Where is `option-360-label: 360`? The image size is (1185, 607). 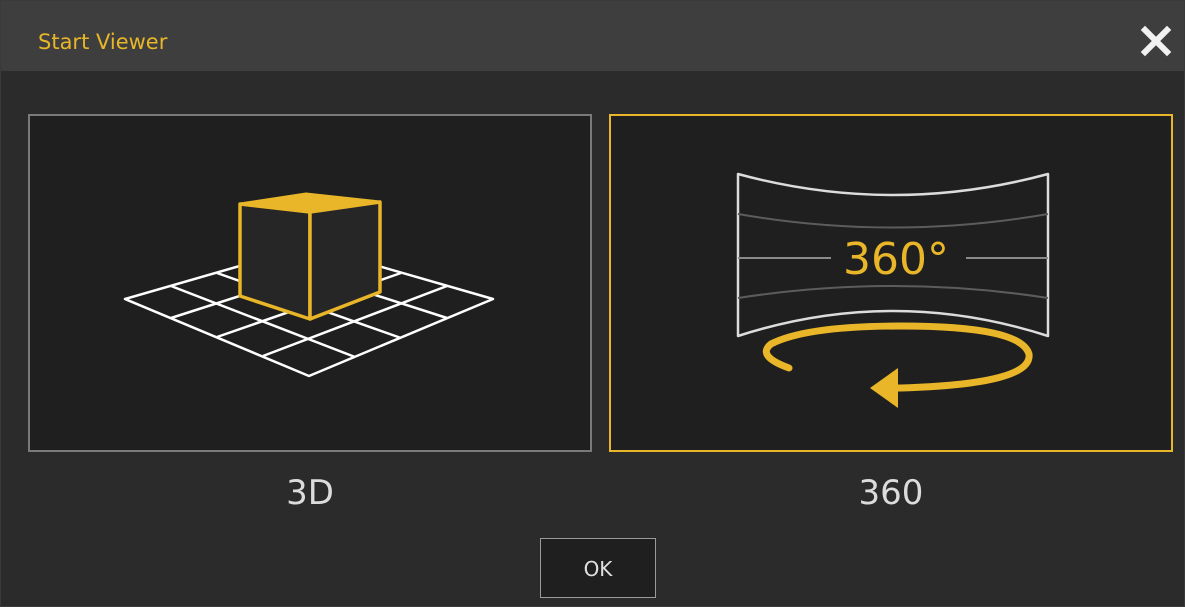 option-360-label: 360 is located at coordinates (891, 493).